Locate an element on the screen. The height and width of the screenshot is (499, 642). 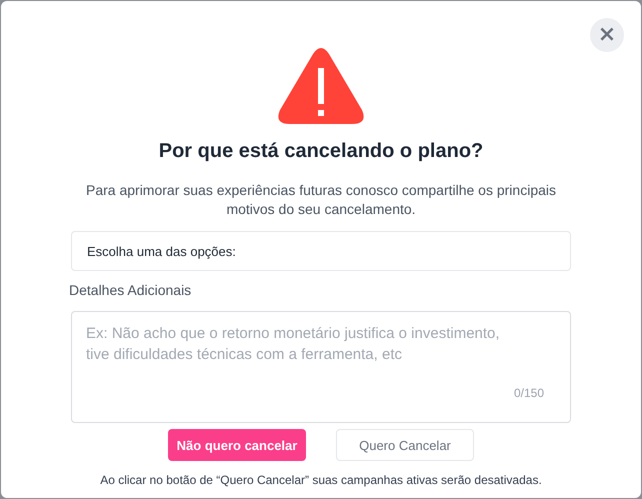
cancel-plan-button: Quero Cancelar is located at coordinates (405, 445).